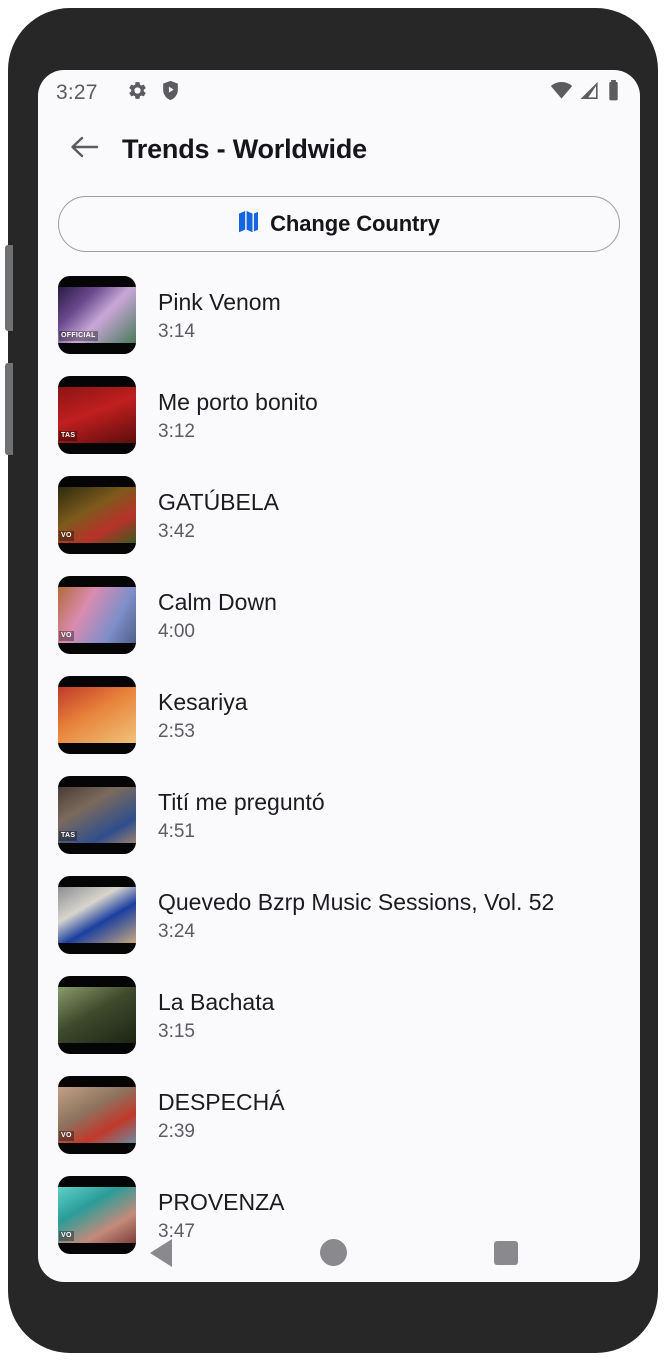  What do you see at coordinates (241, 801) in the screenshot?
I see `track-title: Tití me preguntó` at bounding box center [241, 801].